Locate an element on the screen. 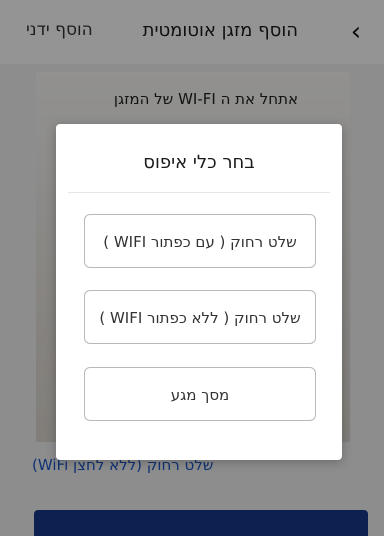  touch-screen-button: מסך מגע is located at coordinates (200, 394).